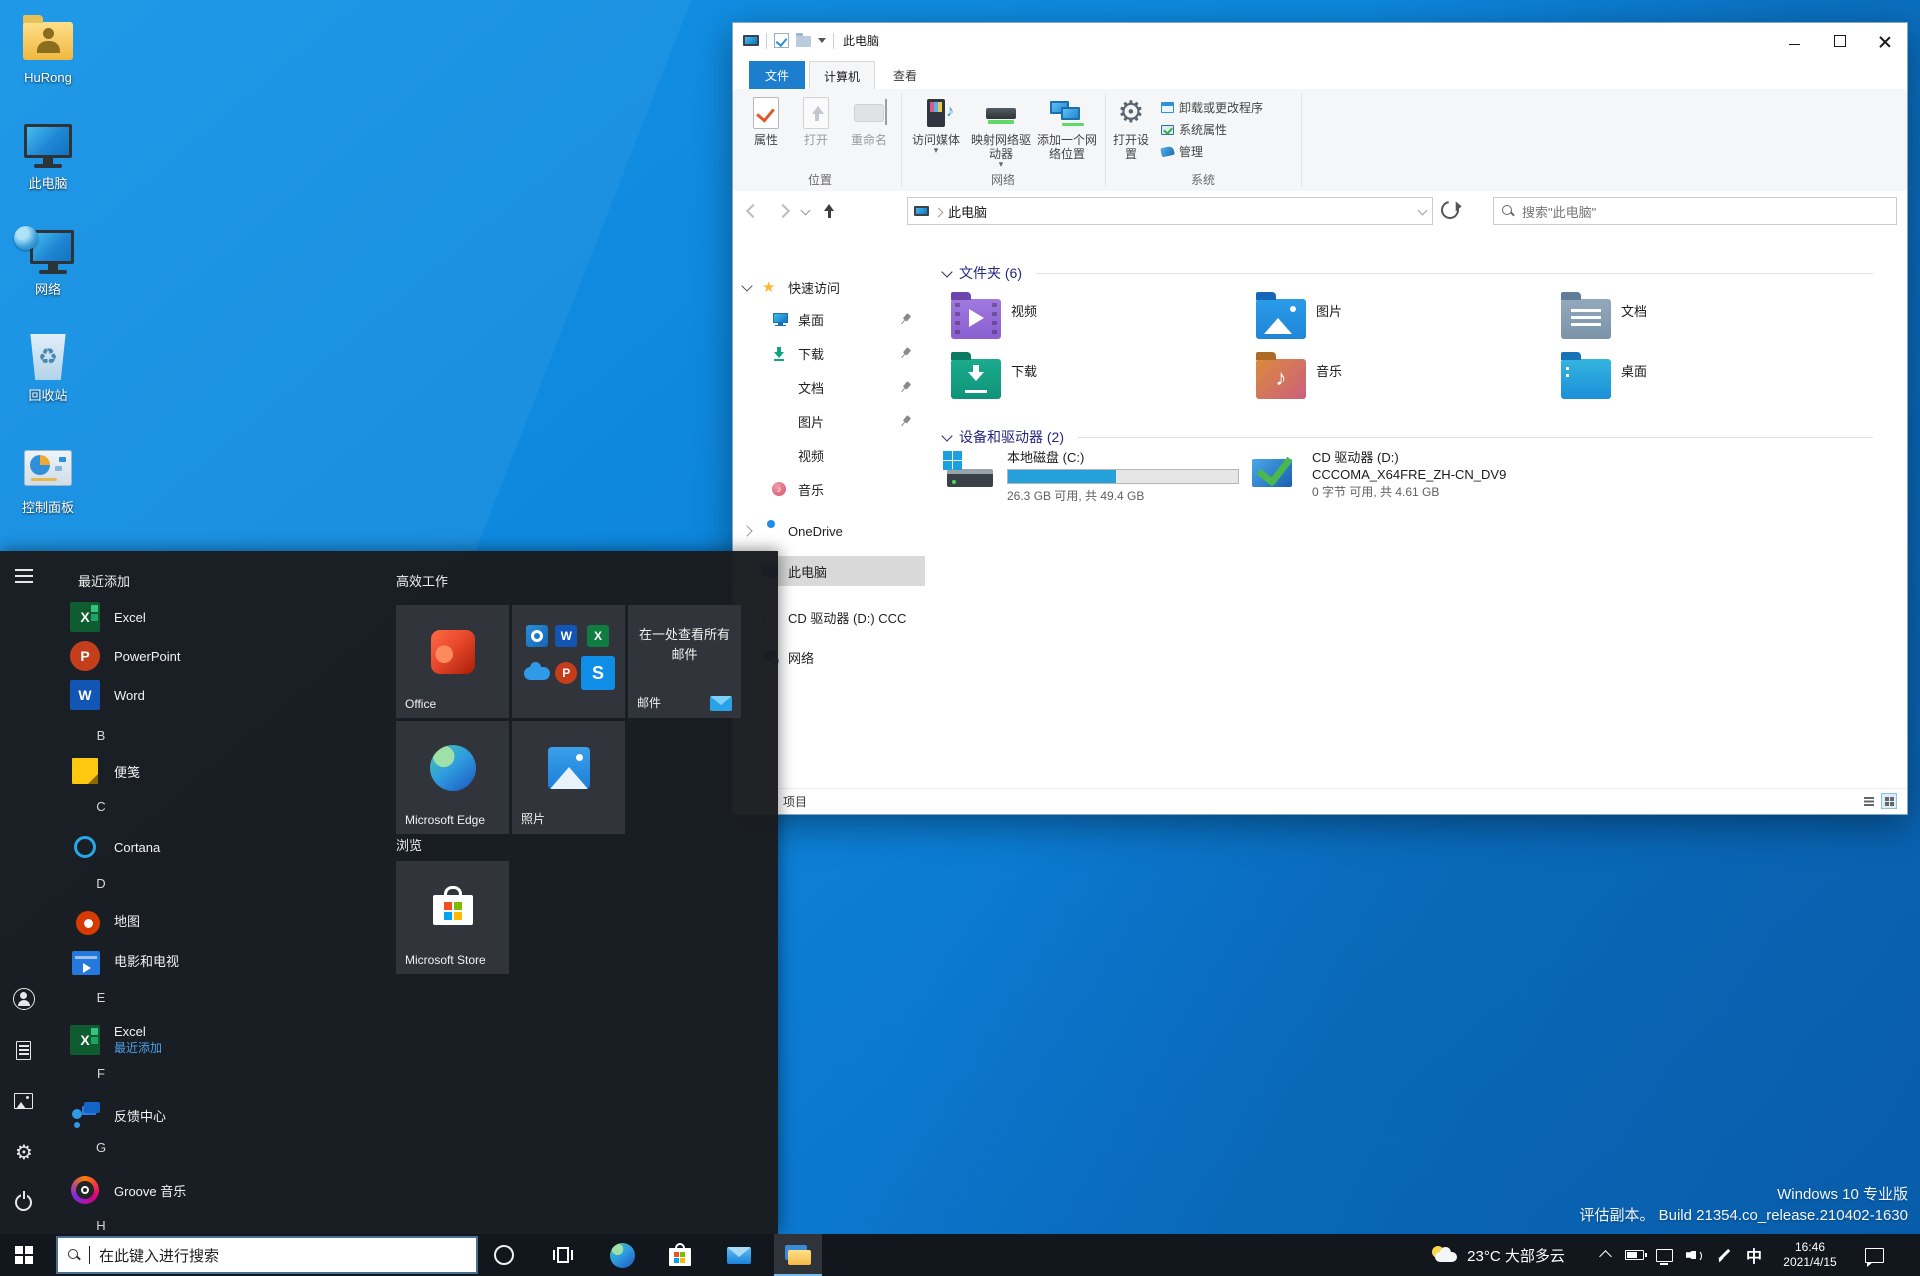 The width and height of the screenshot is (1920, 1276). What do you see at coordinates (23, 1201) in the screenshot?
I see `power-icon` at bounding box center [23, 1201].